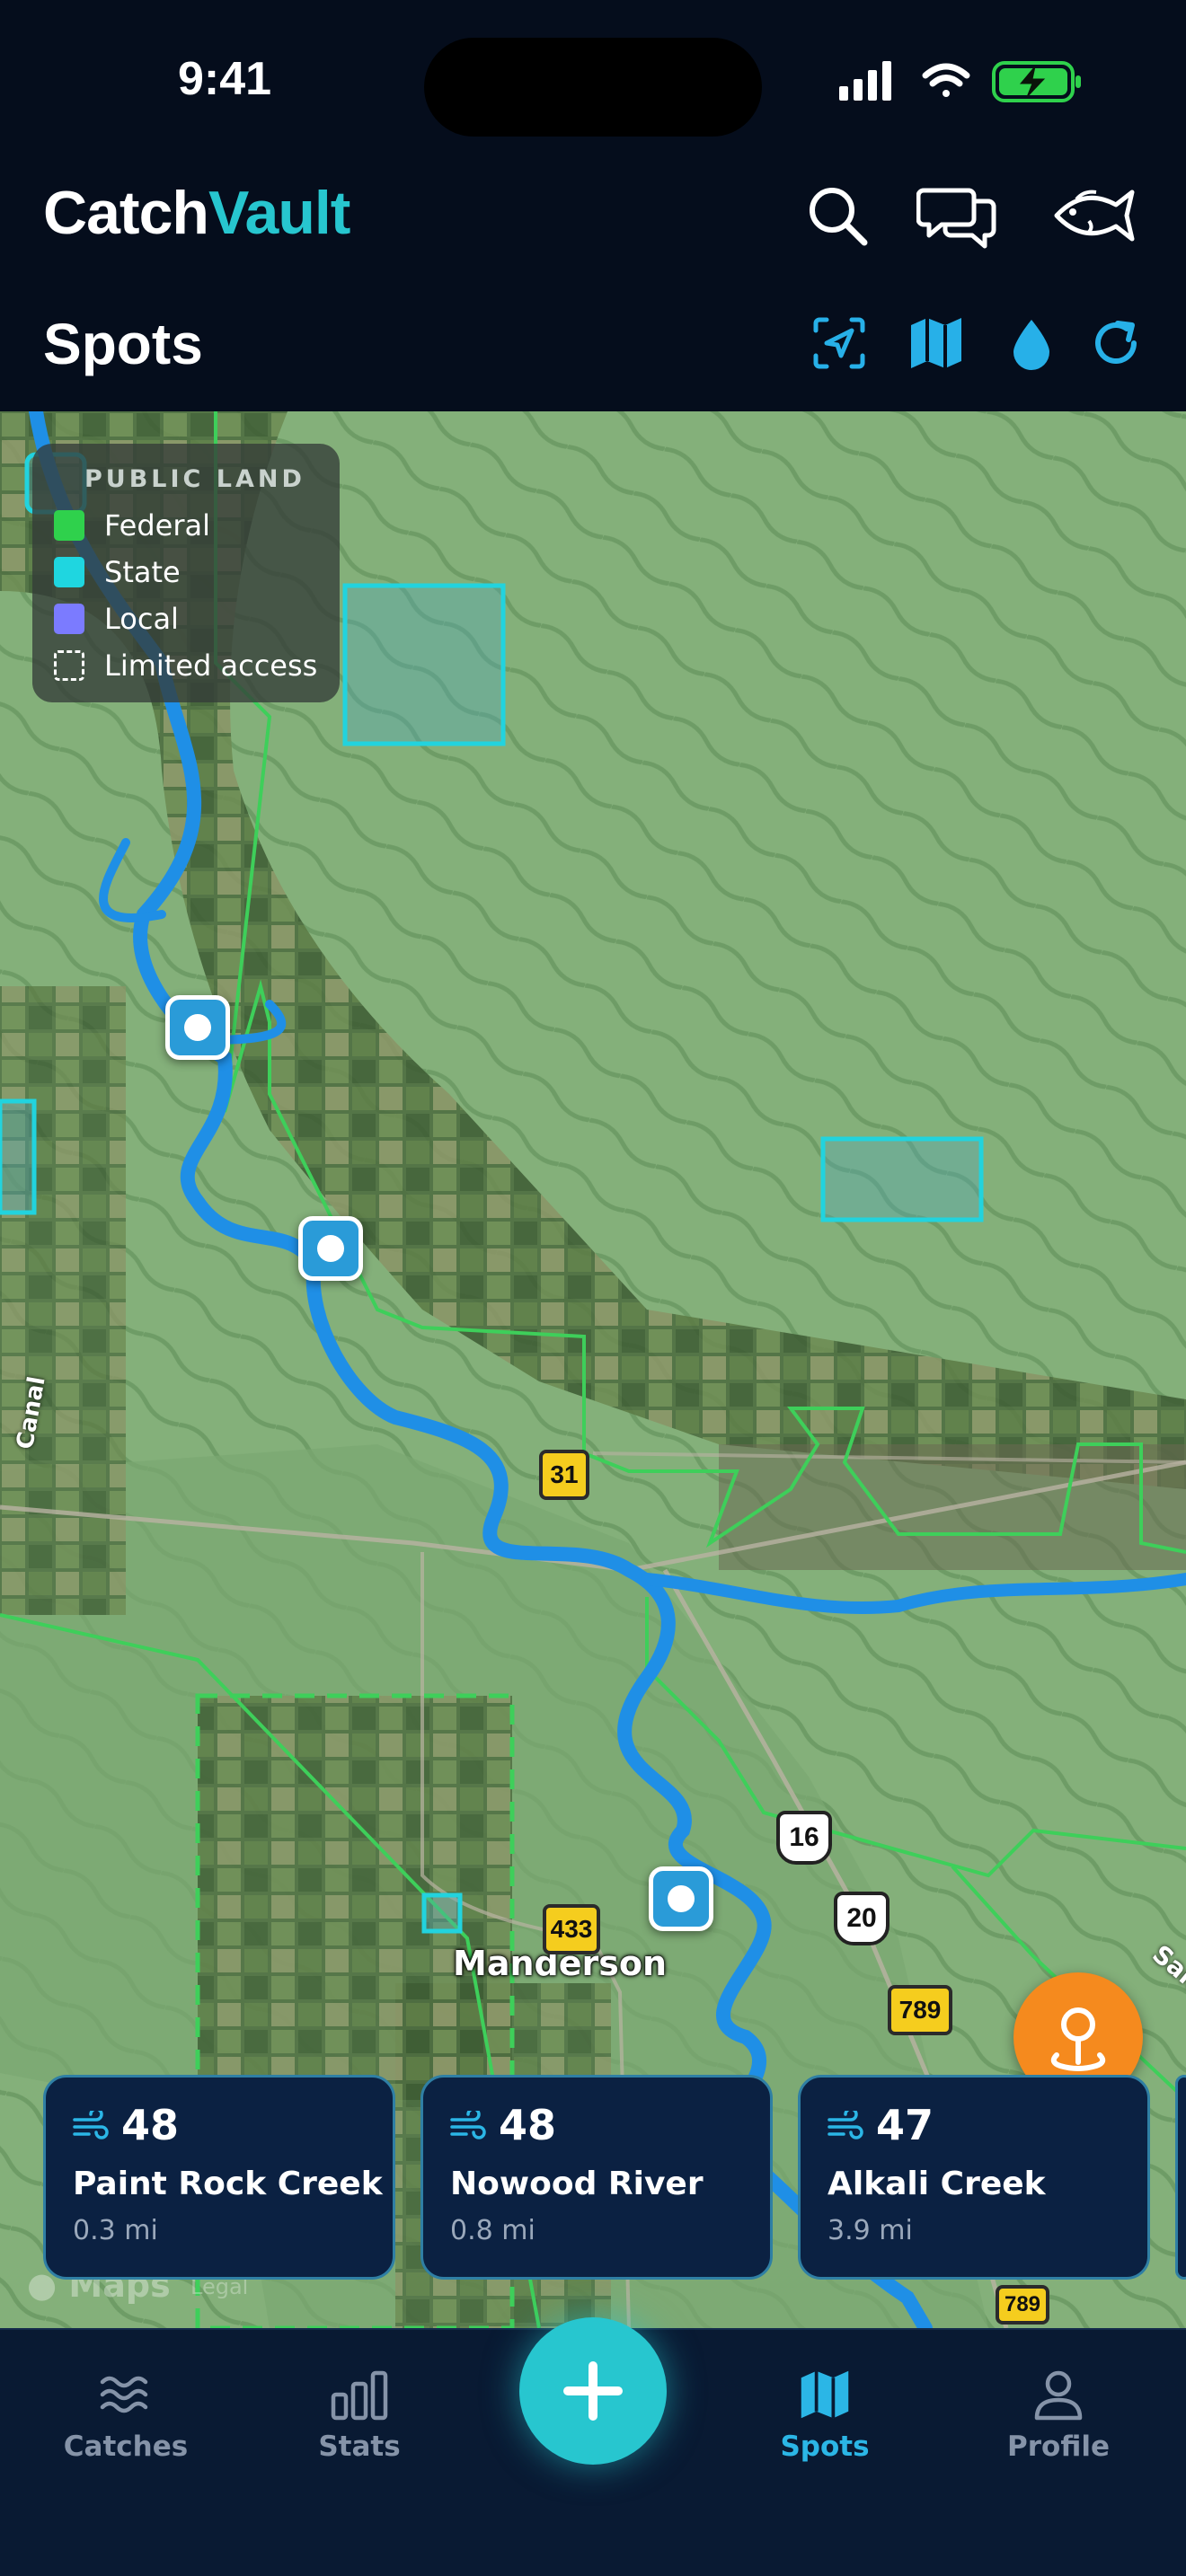  I want to click on brand-part1: Catch, so click(126, 213).